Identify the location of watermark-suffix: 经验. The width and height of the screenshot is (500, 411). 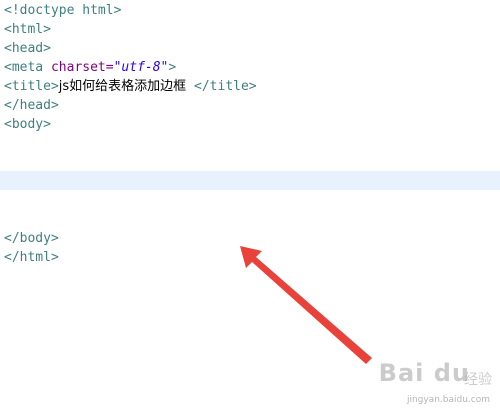
(478, 380).